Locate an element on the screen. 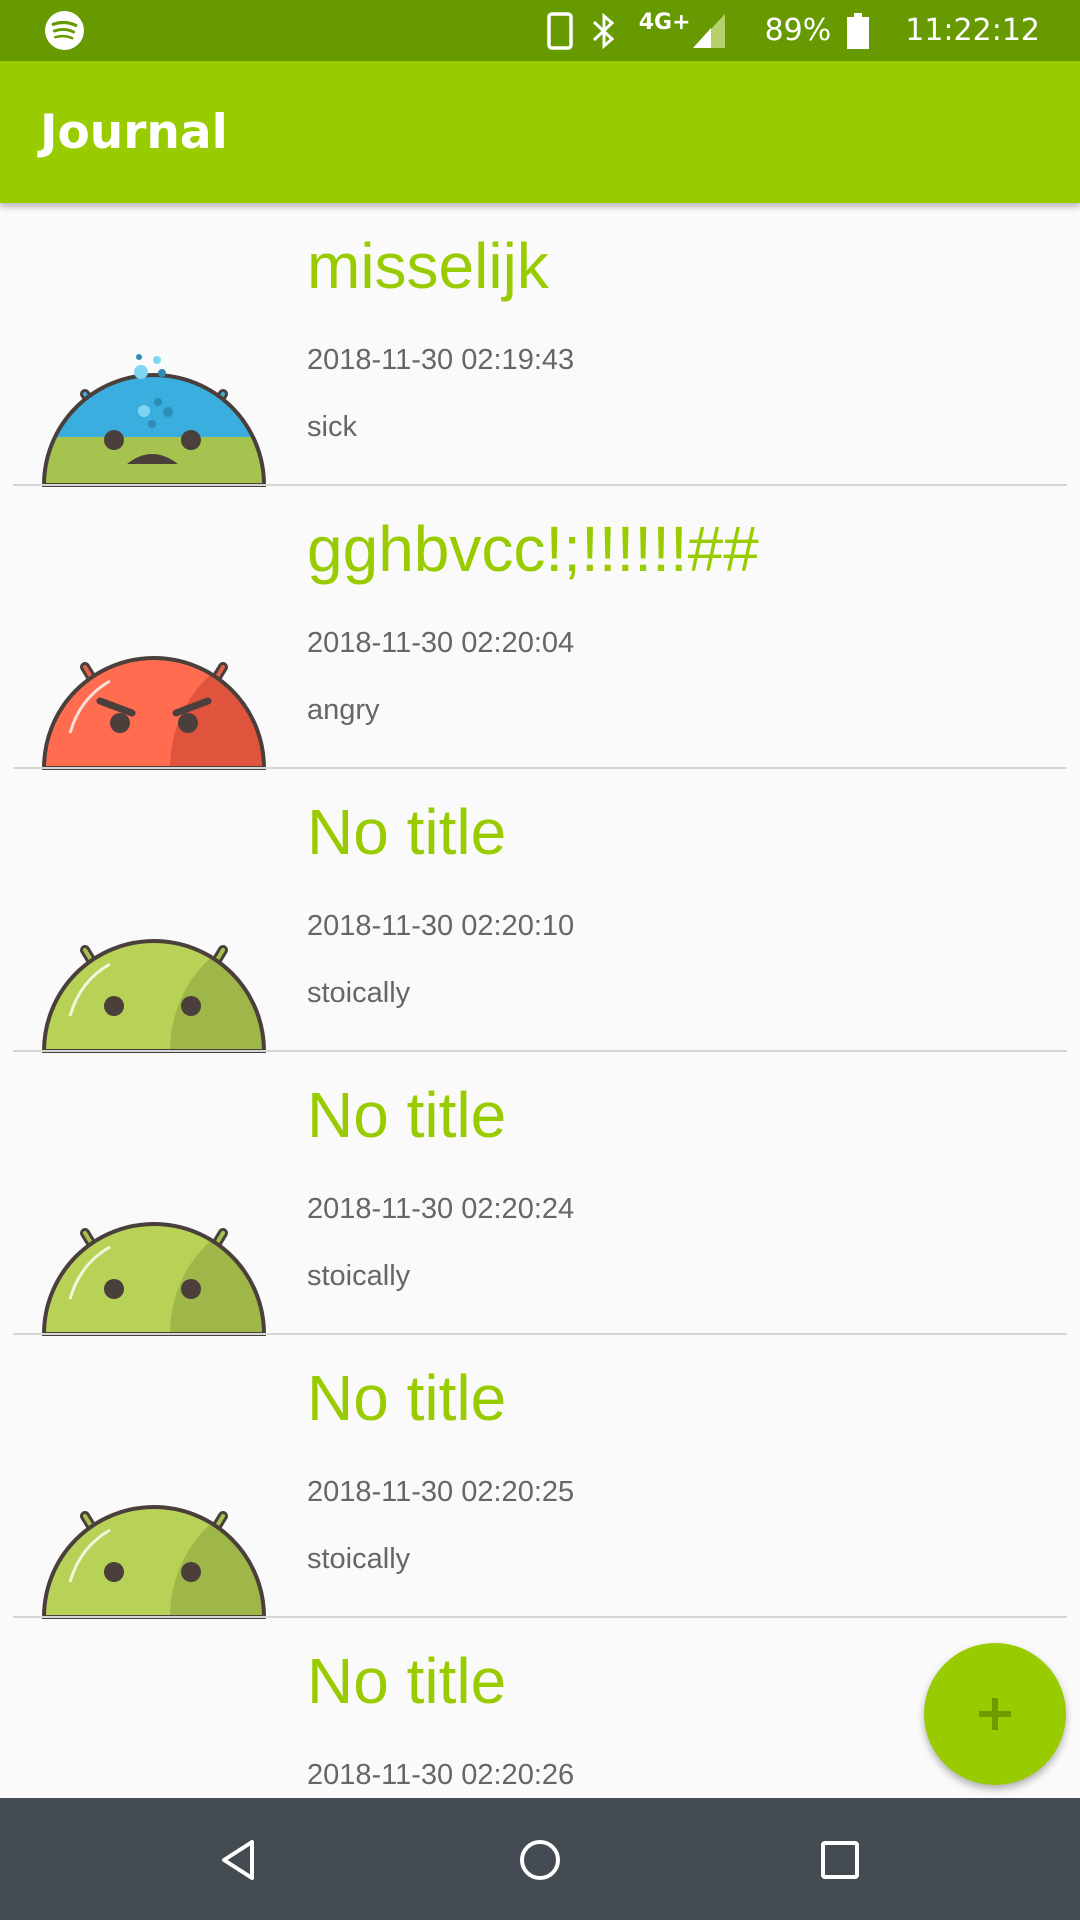 The width and height of the screenshot is (1080, 1920). sick-android-icon is located at coordinates (154, 420).